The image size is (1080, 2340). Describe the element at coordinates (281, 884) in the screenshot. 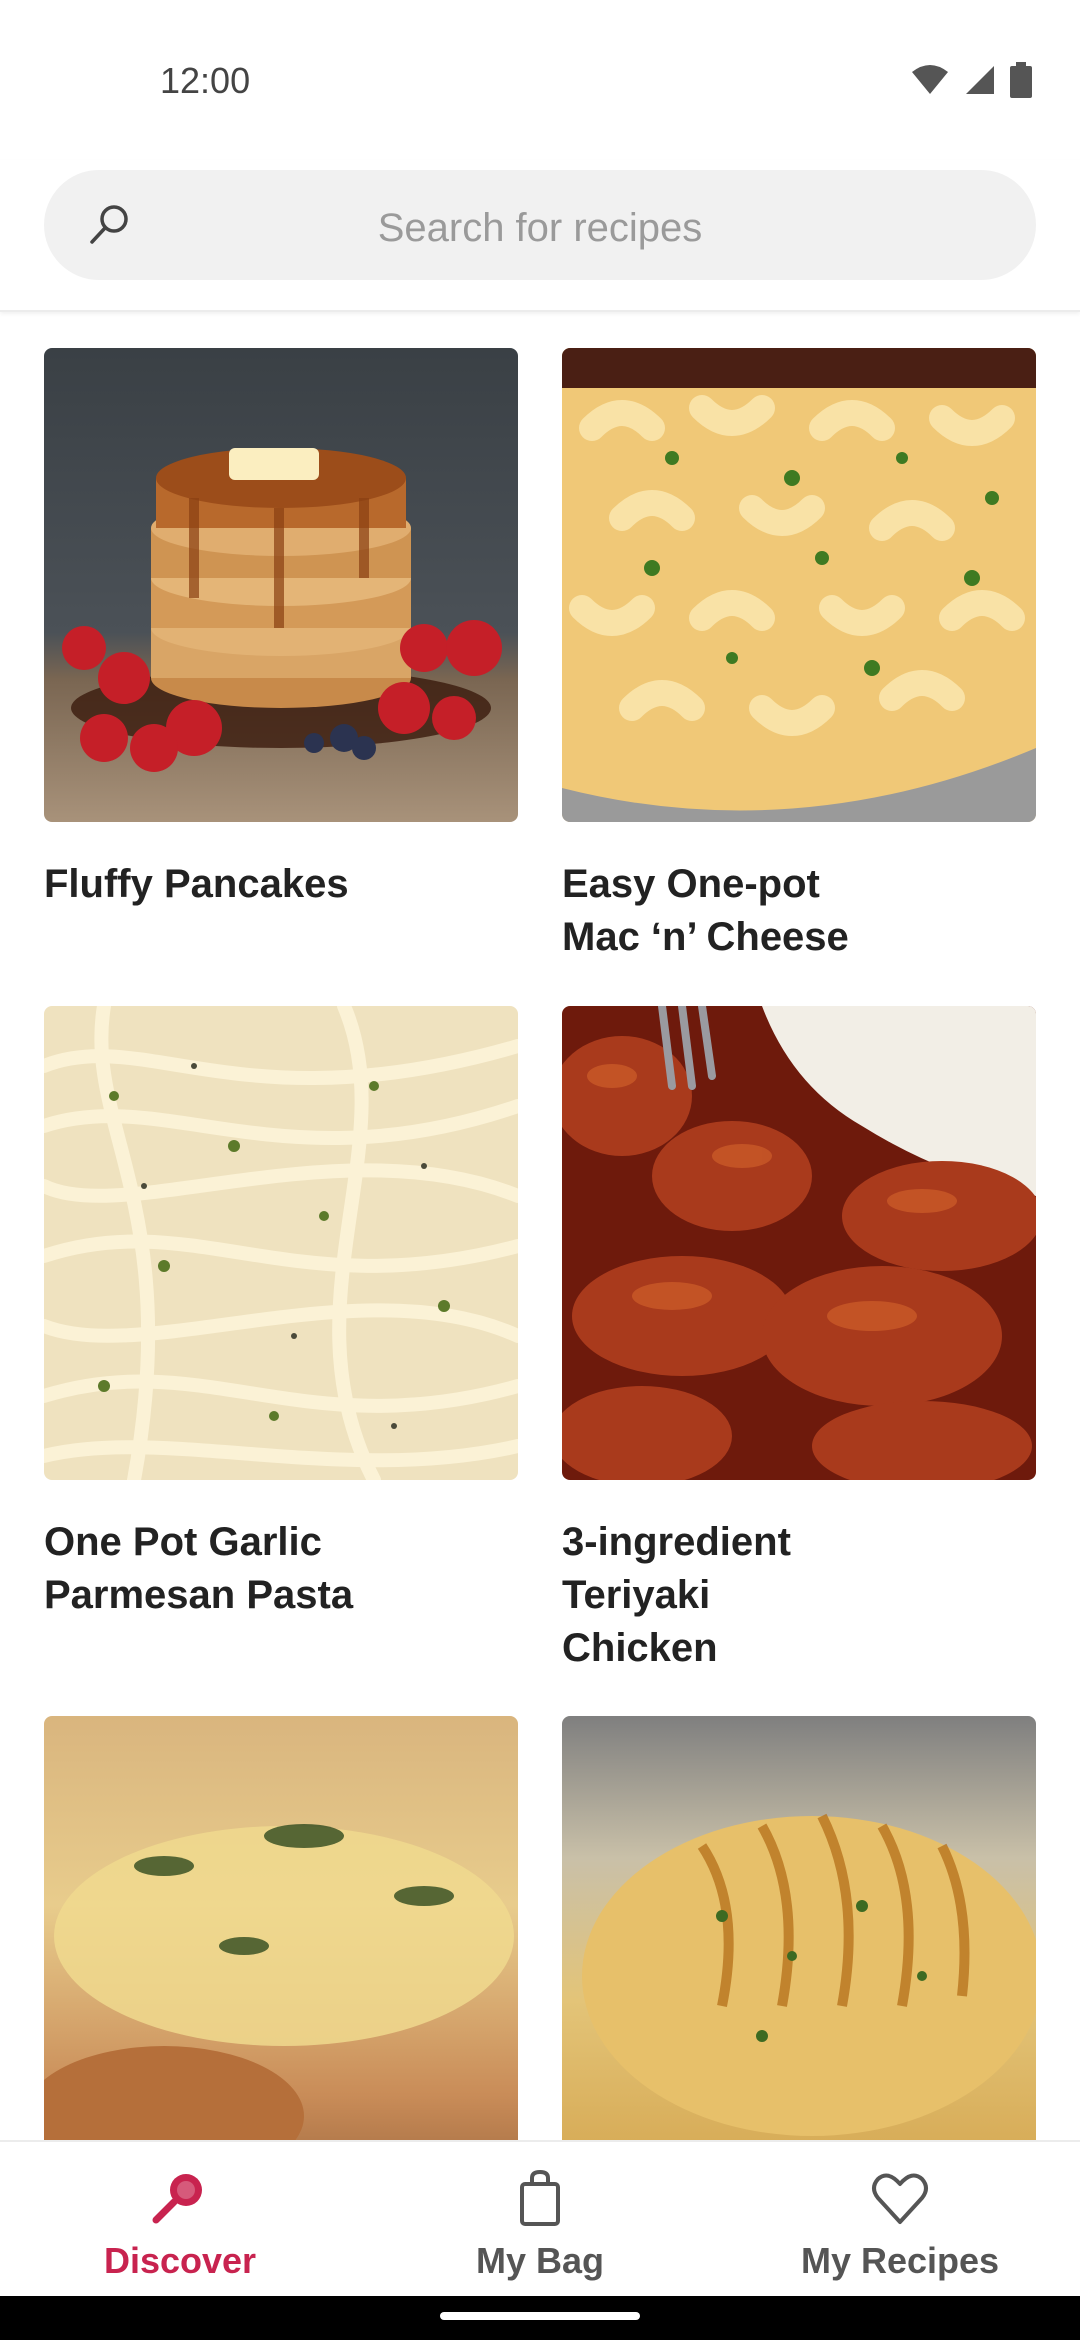

I see `recipe-title: Fluffy Pancakes` at that location.